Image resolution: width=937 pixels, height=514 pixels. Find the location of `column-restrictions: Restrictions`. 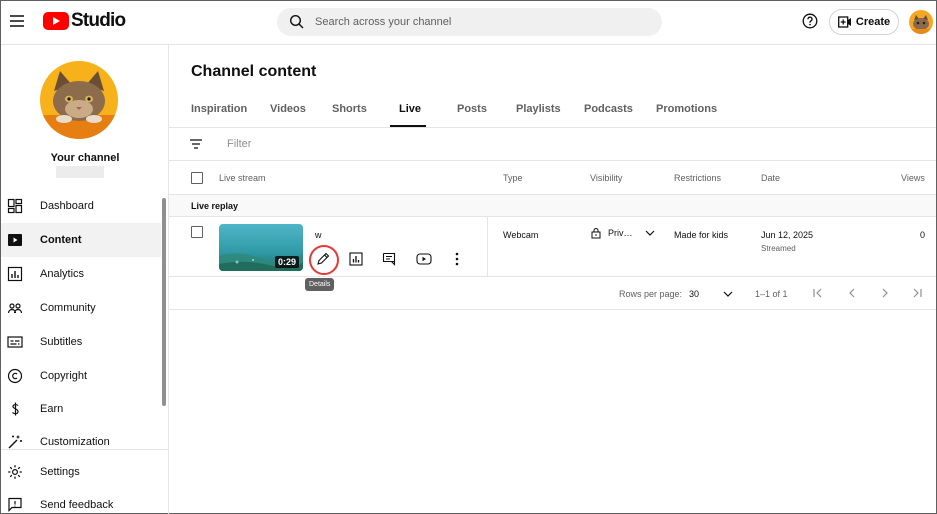

column-restrictions: Restrictions is located at coordinates (697, 178).